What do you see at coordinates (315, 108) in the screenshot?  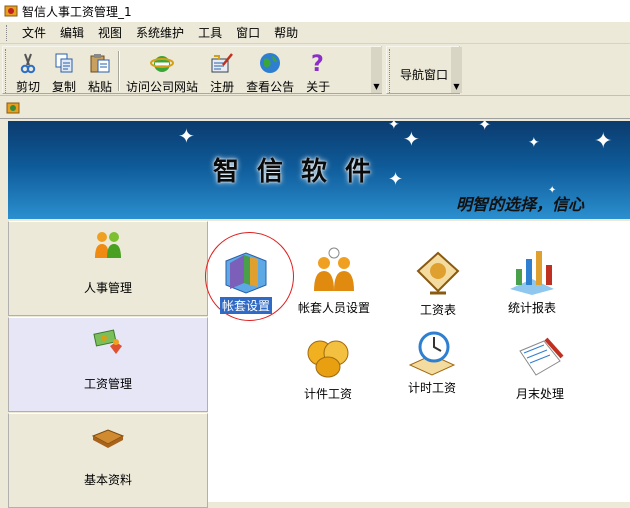 I see `child-window-bar` at bounding box center [315, 108].